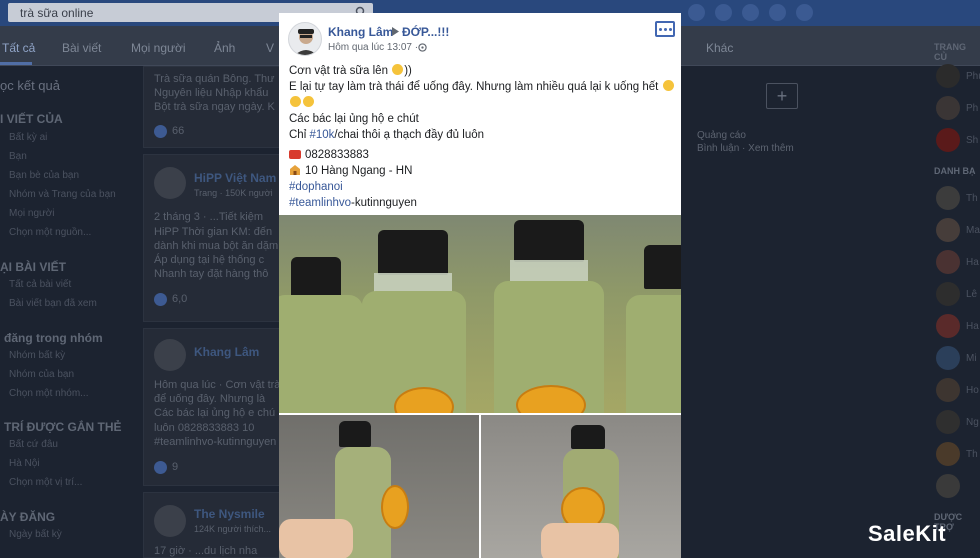 The height and width of the screenshot is (558, 980). What do you see at coordinates (750, 12) in the screenshot?
I see `notifications-icon` at bounding box center [750, 12].